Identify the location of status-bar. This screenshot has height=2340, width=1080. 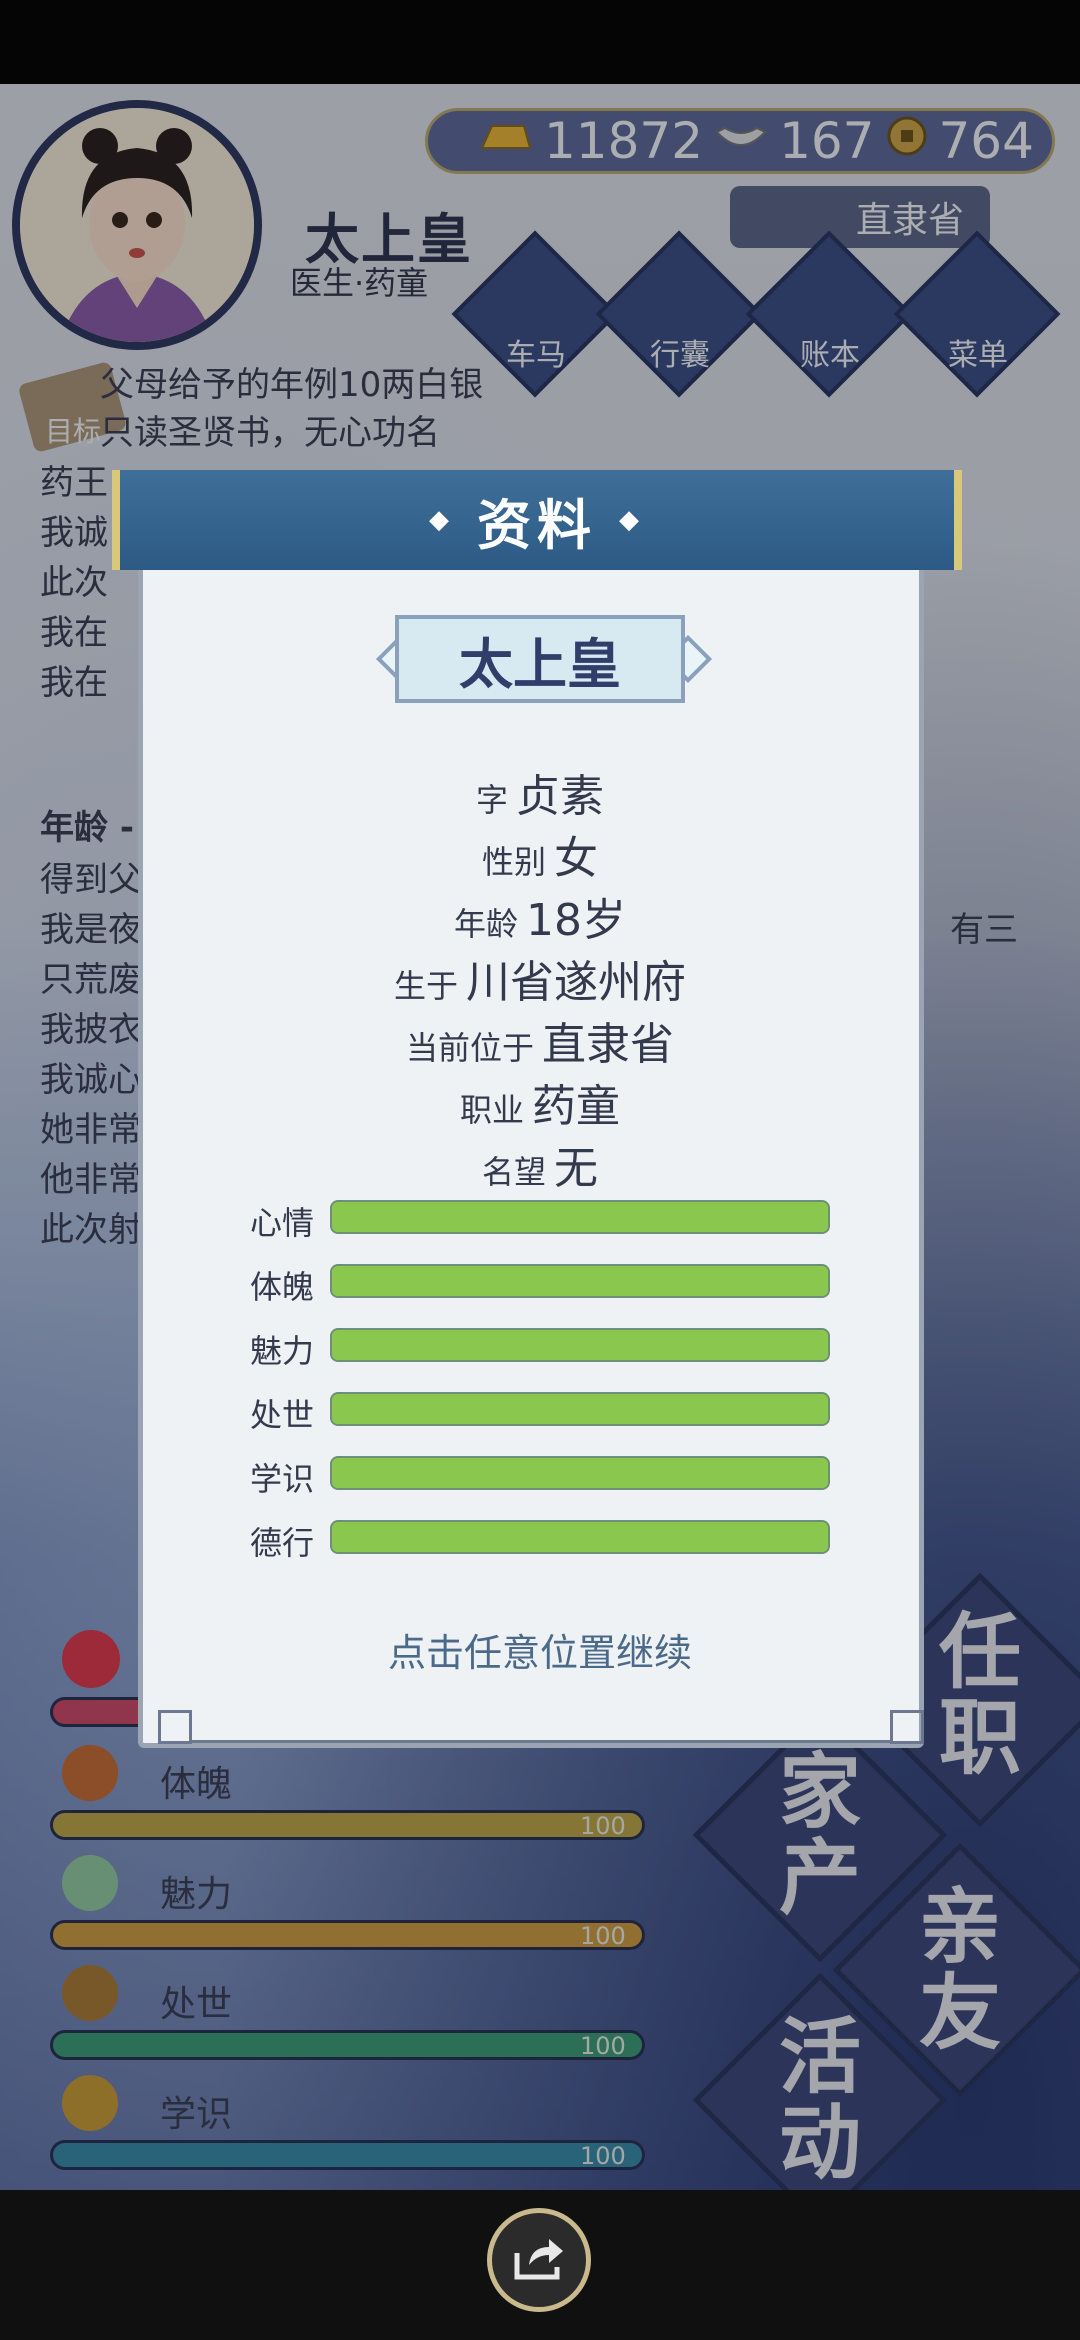
(540, 42).